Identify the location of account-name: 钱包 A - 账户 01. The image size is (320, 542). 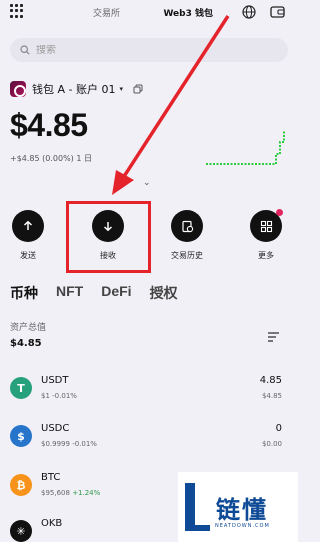
(74, 89).